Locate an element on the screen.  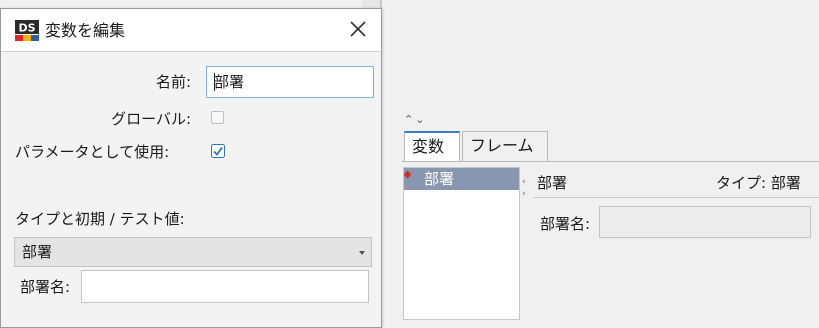
splitter-handle: ‹ › is located at coordinates (526, 188).